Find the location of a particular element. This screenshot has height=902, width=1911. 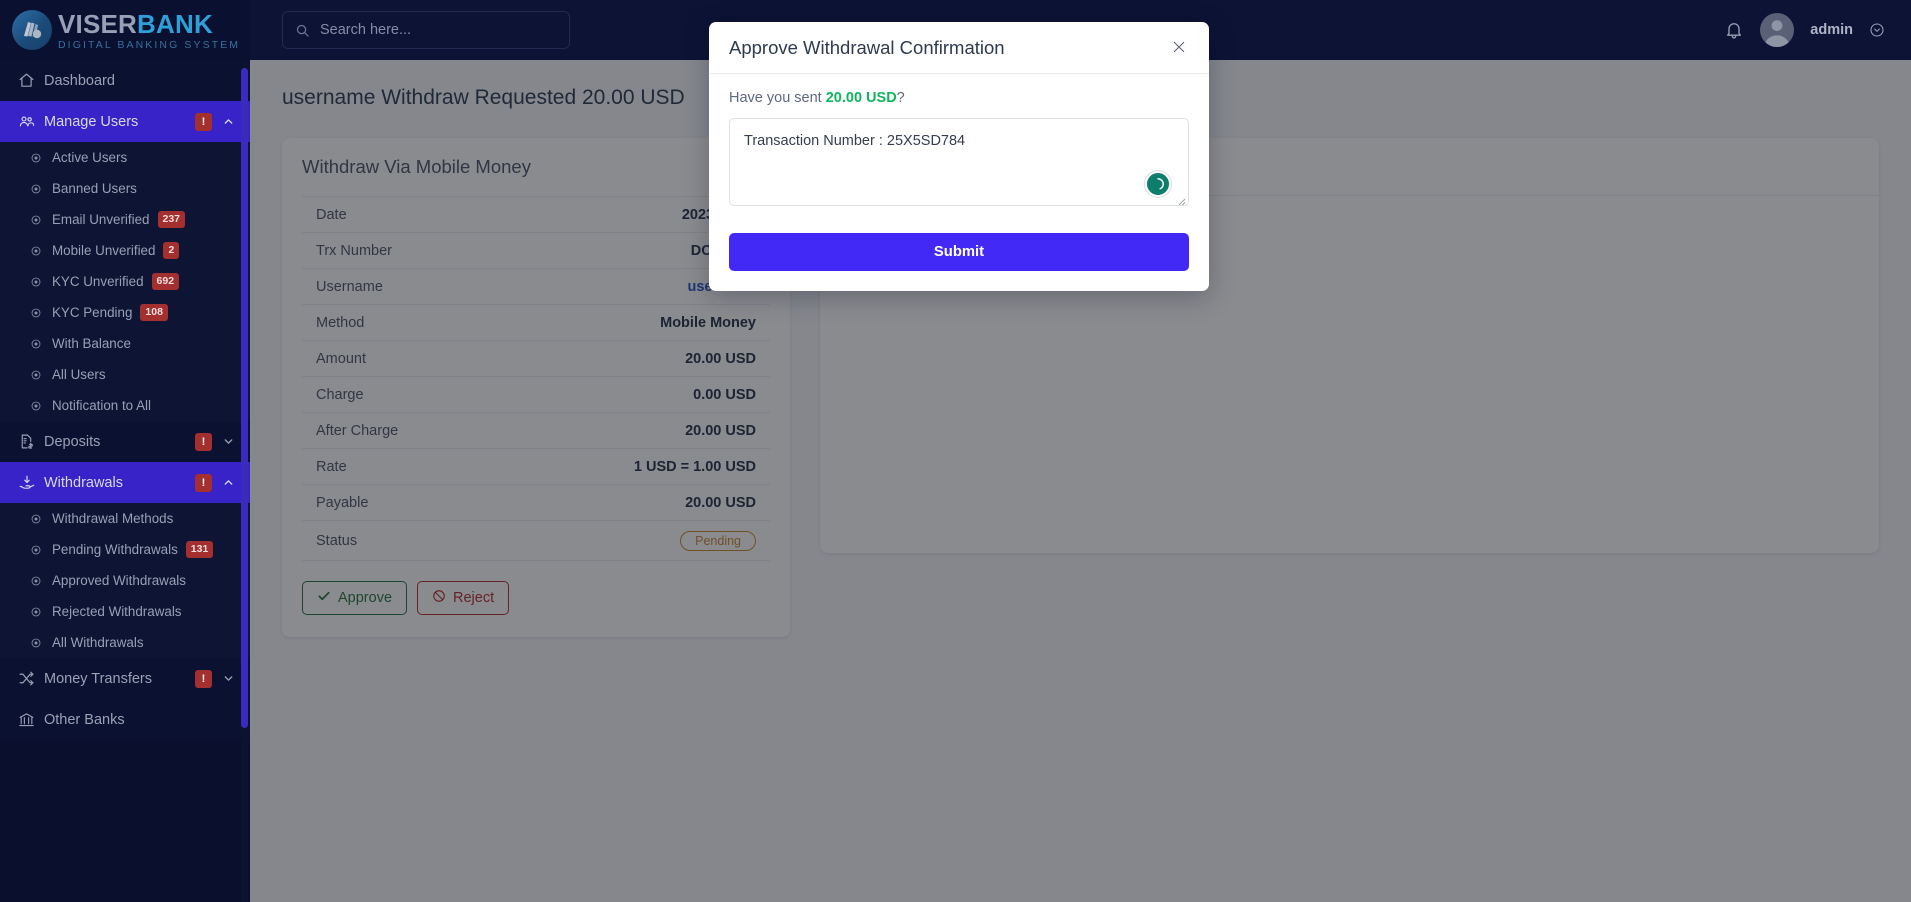

sidebar-sub-label: Notification to All is located at coordinates (101, 405).